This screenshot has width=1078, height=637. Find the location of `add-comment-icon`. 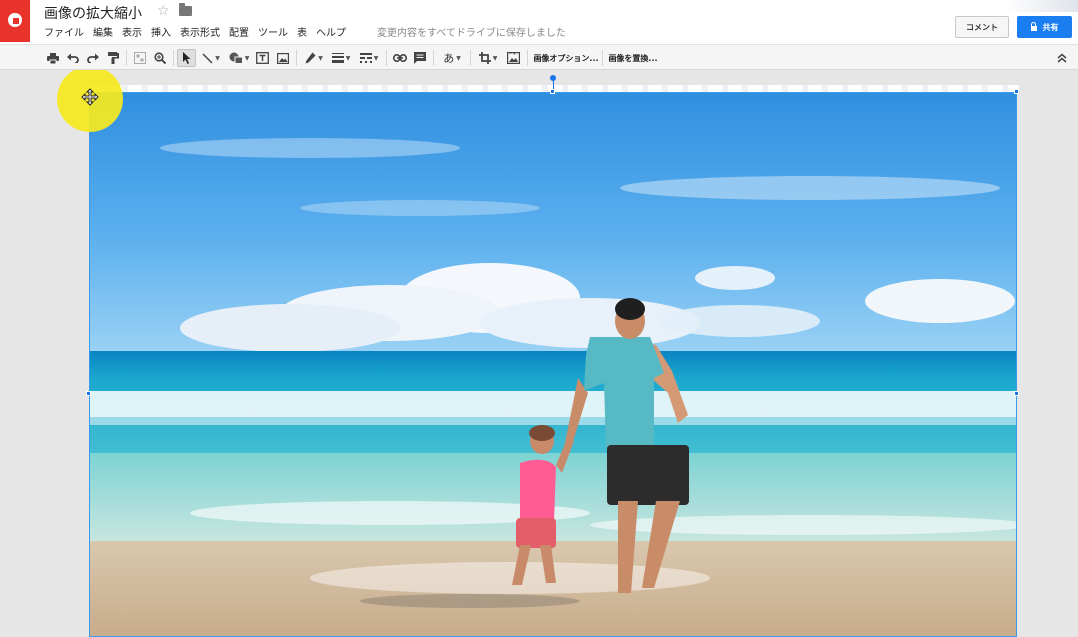

add-comment-icon is located at coordinates (420, 58).